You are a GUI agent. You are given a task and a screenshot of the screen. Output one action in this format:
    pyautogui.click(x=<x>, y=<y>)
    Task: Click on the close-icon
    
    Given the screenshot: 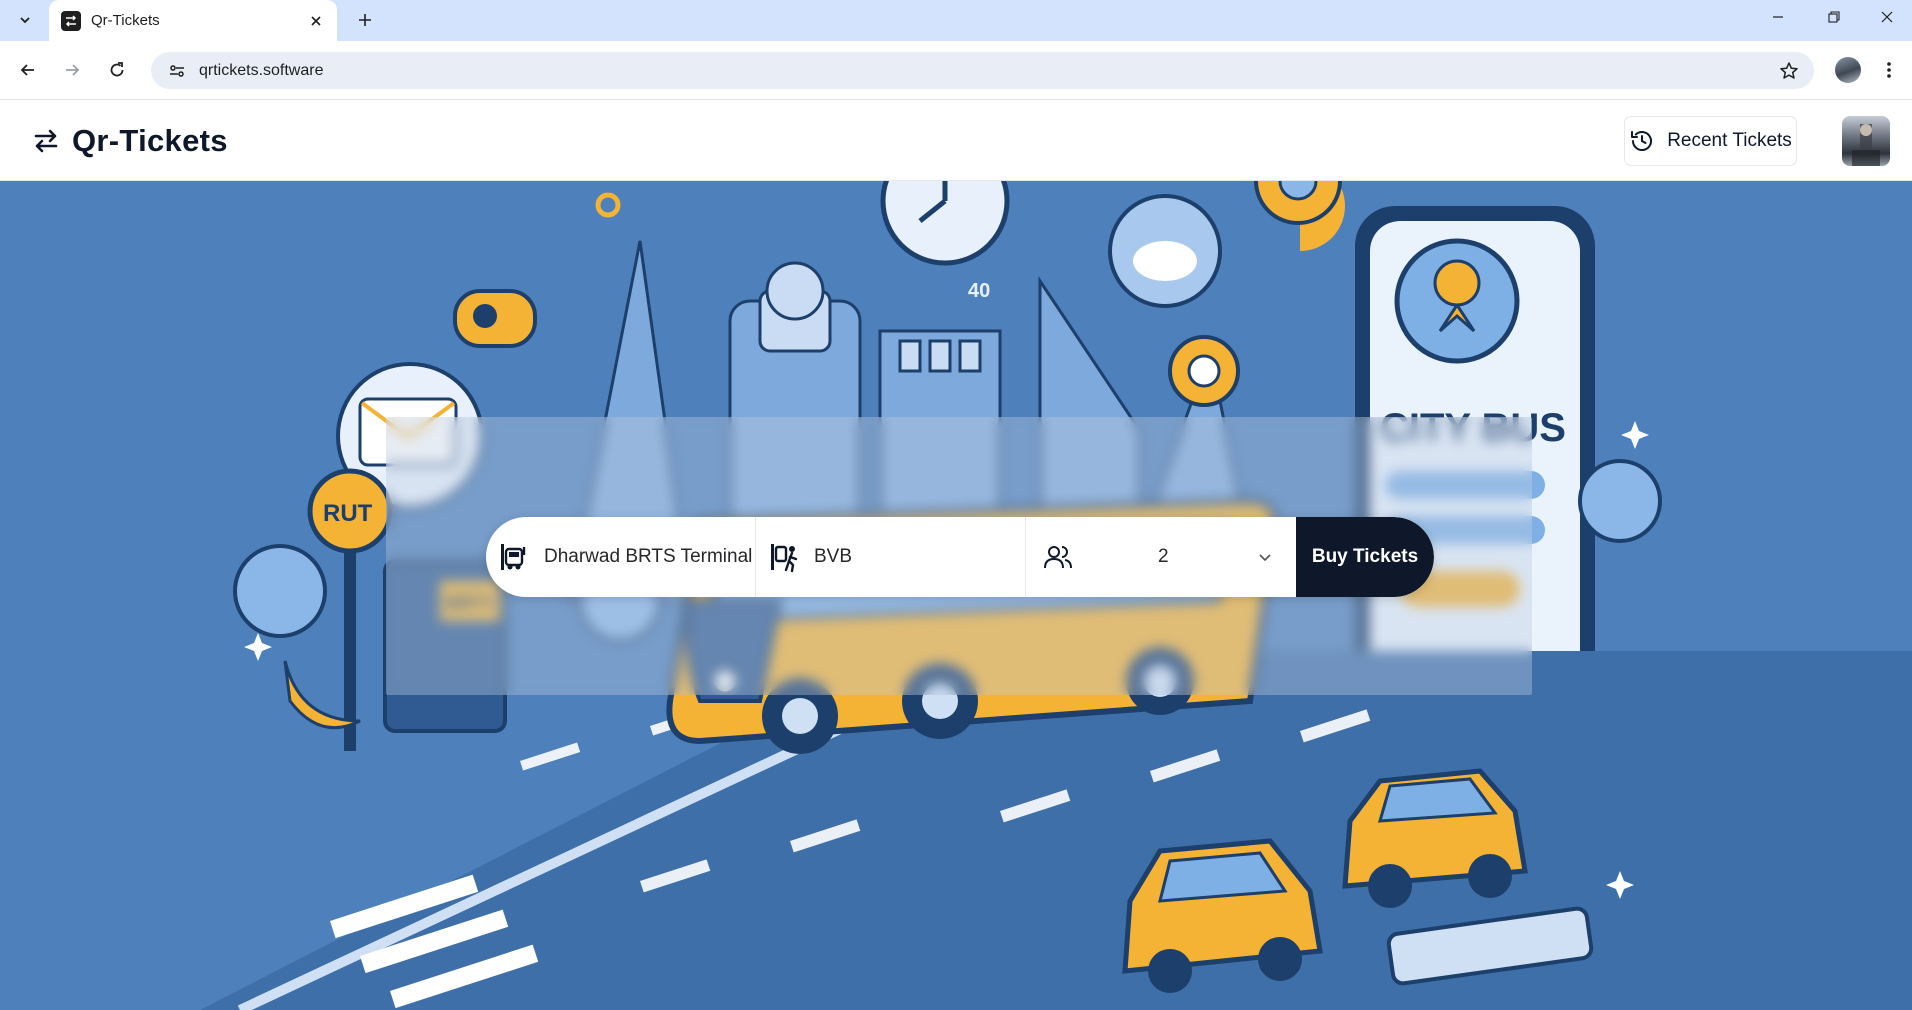 What is the action you would take?
    pyautogui.click(x=1887, y=17)
    